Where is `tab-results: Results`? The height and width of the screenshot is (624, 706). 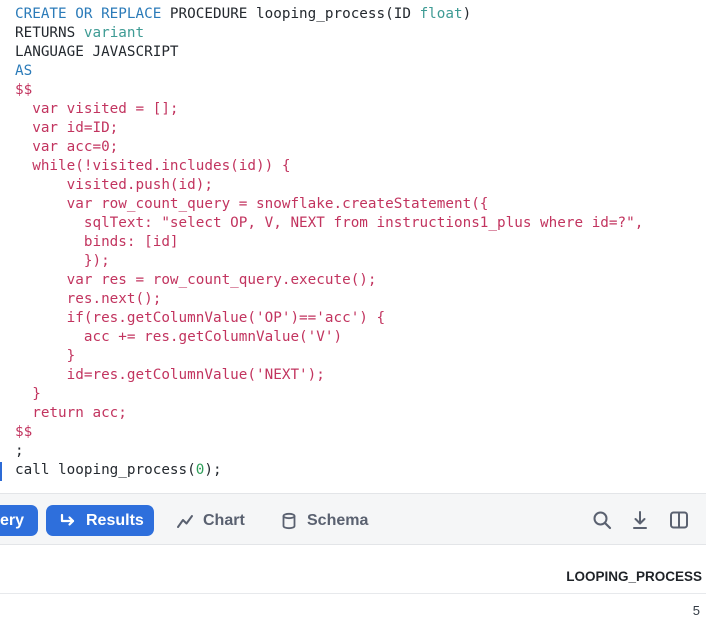 tab-results: Results is located at coordinates (100, 520).